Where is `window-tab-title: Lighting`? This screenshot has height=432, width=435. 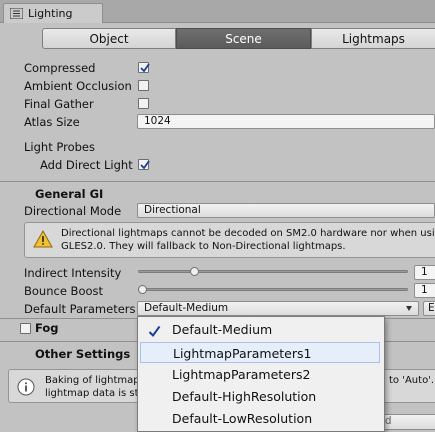 window-tab-title: Lighting is located at coordinates (50, 13).